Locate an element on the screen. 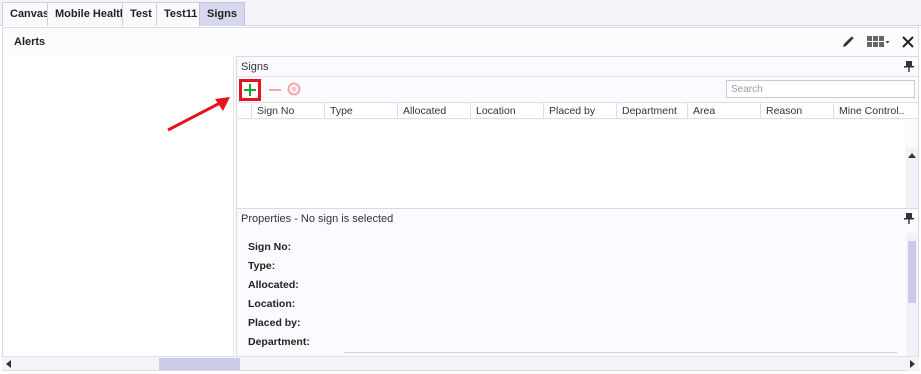  pencil-icon is located at coordinates (848, 42).